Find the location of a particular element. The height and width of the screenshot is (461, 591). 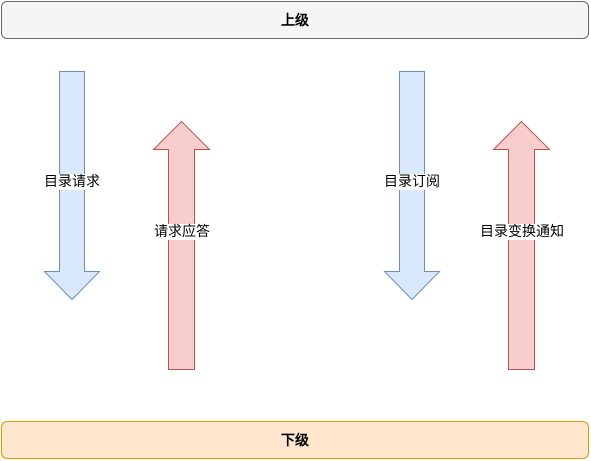

subordinate-label: 下级 is located at coordinates (295, 441).